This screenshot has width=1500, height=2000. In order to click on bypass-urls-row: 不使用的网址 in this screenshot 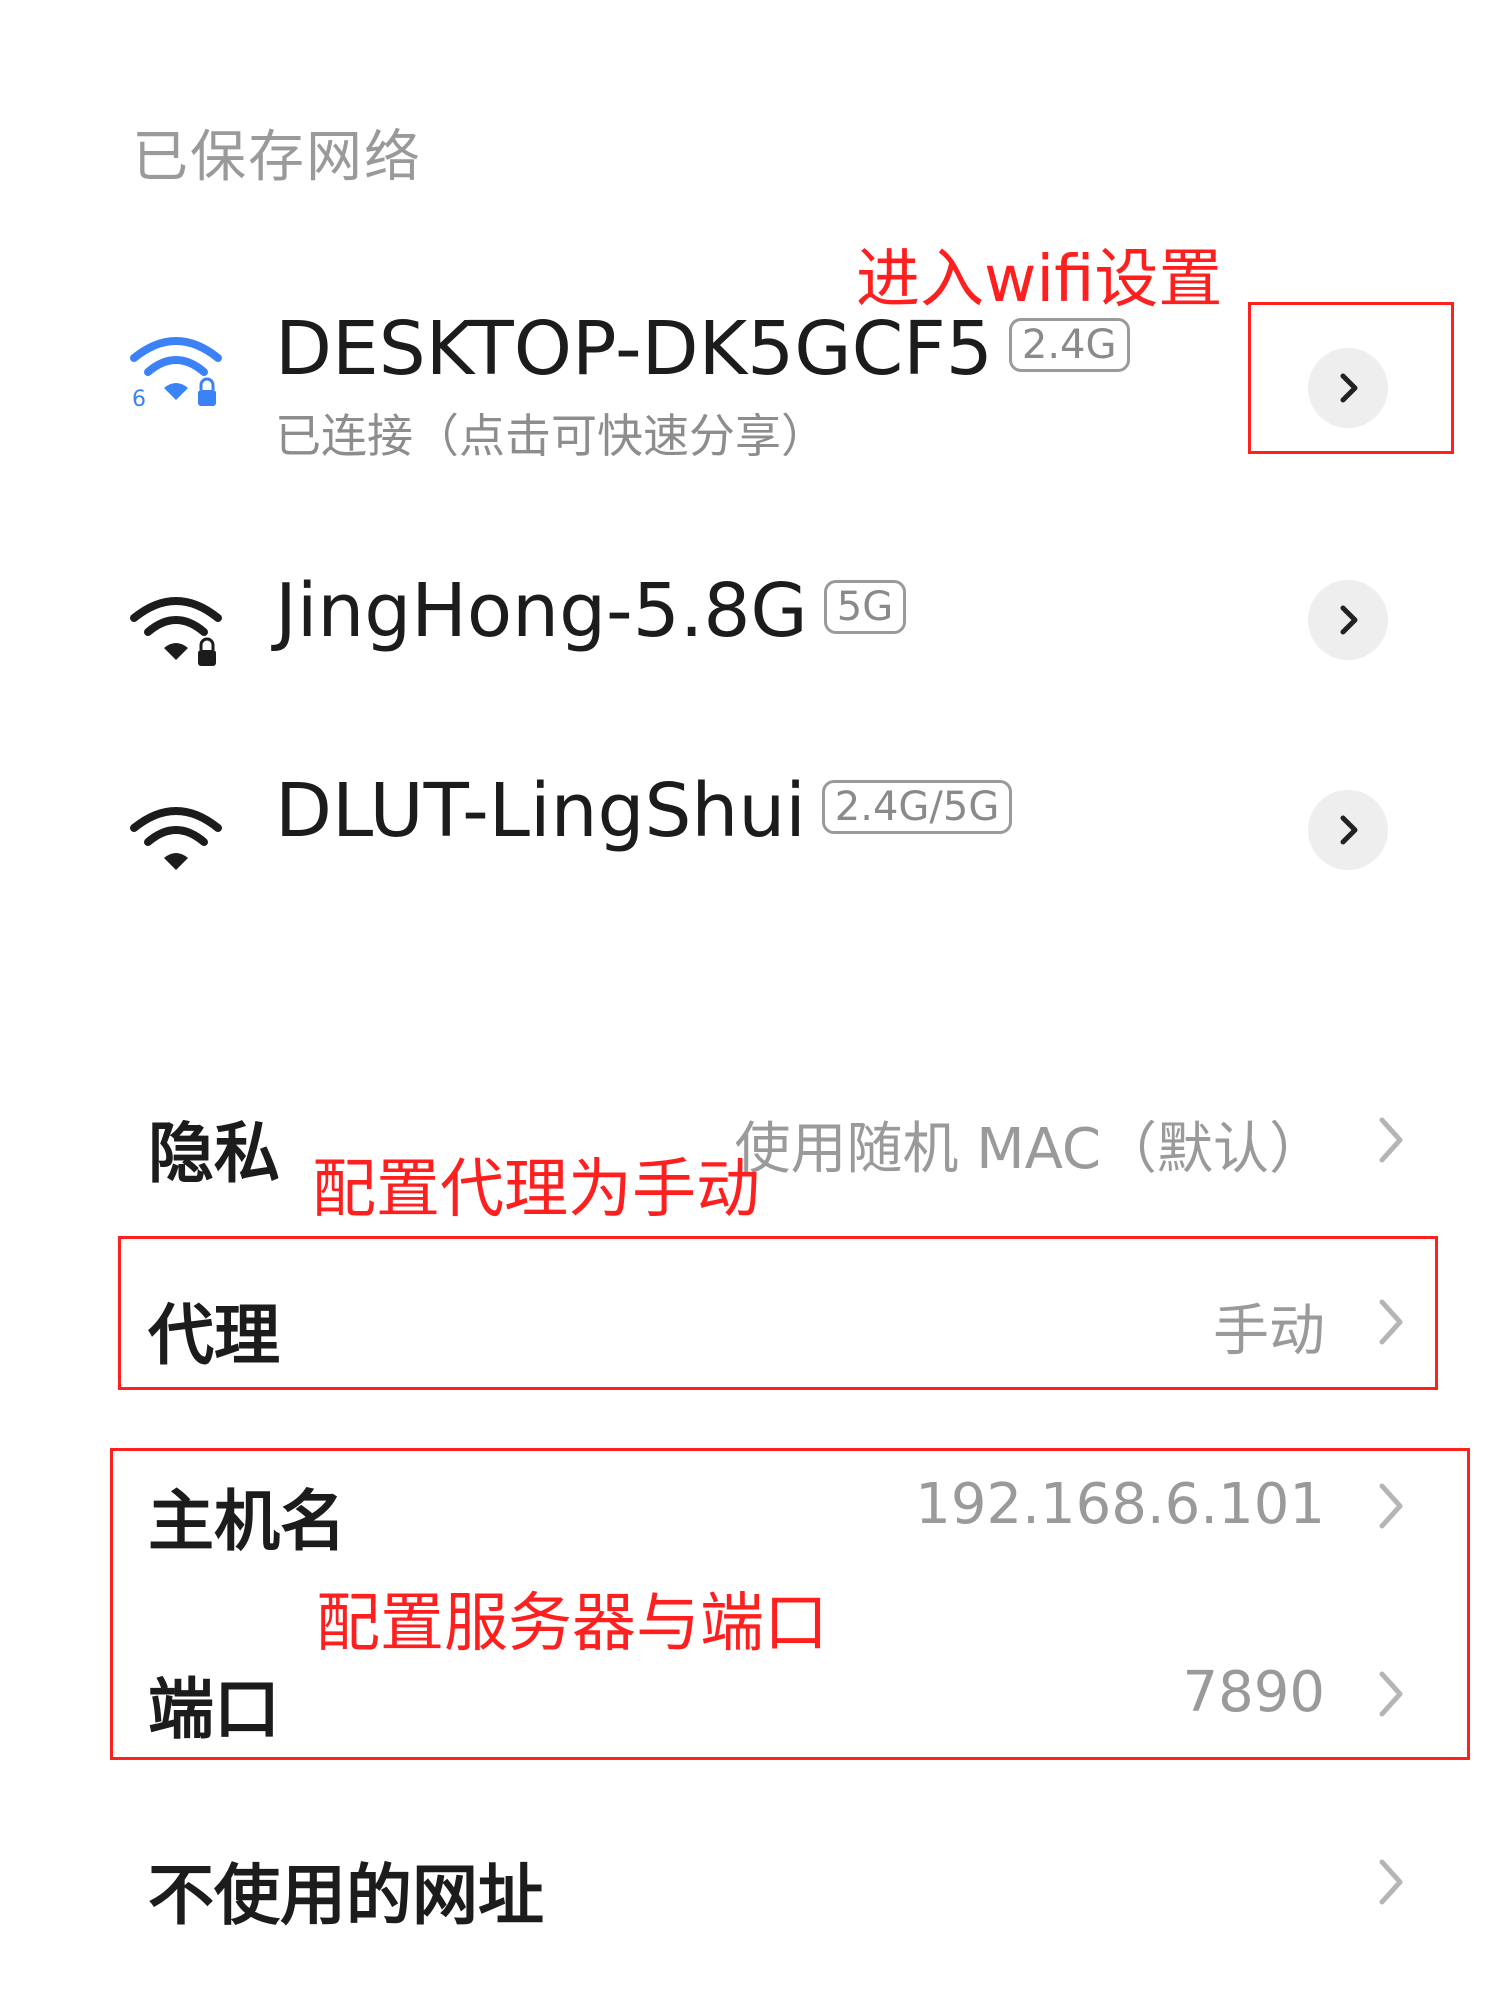, I will do `click(750, 1877)`.